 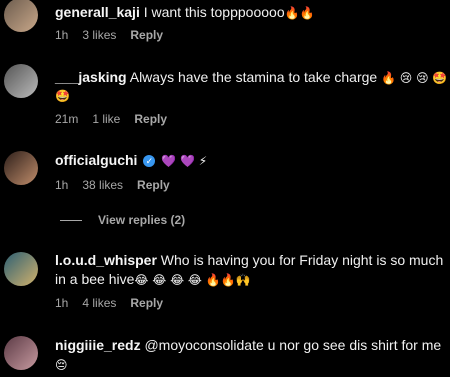 What do you see at coordinates (184, 161) in the screenshot?
I see `comment-emojis: 💜 💜 ⚡` at bounding box center [184, 161].